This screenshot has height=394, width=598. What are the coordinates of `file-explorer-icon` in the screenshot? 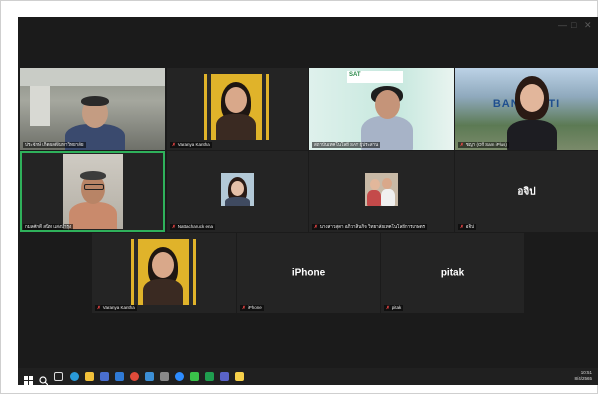 It's located at (89, 376).